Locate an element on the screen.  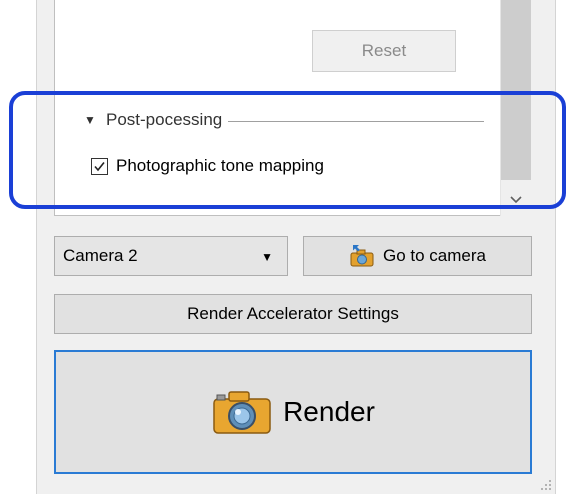
reset-button-label: Reset is located at coordinates (384, 50).